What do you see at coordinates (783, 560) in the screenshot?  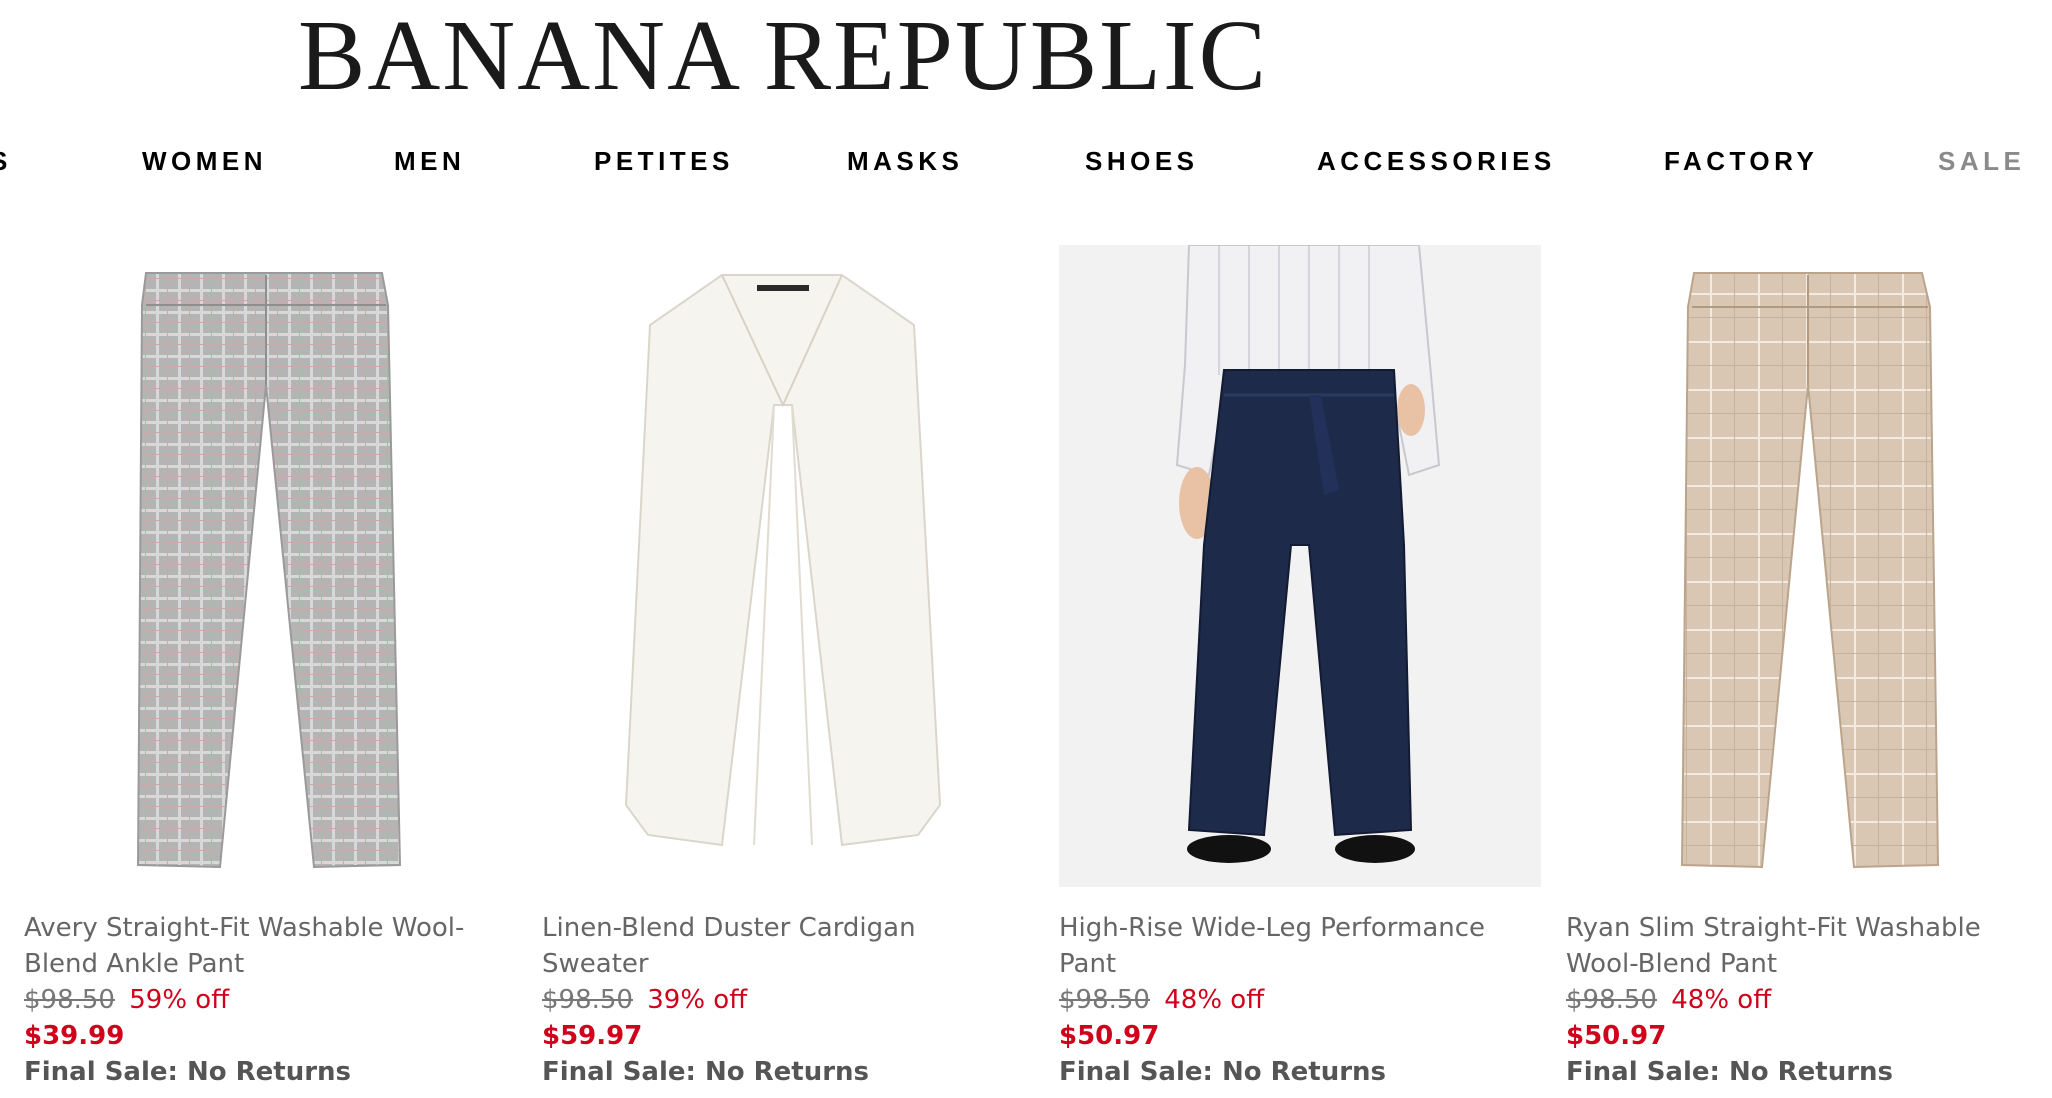 I see `white-cardigan-icon` at bounding box center [783, 560].